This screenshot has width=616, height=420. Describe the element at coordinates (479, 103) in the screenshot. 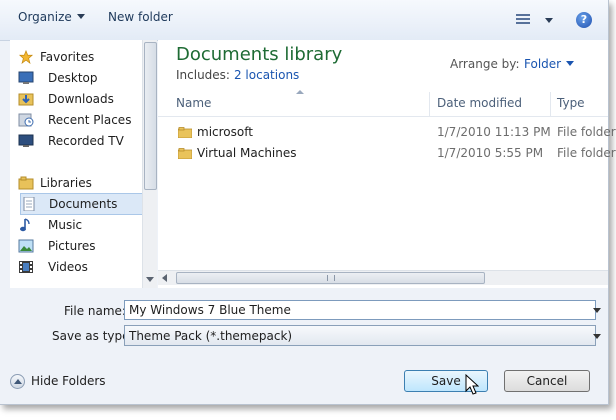

I see `column-date-modified: Date modified` at that location.